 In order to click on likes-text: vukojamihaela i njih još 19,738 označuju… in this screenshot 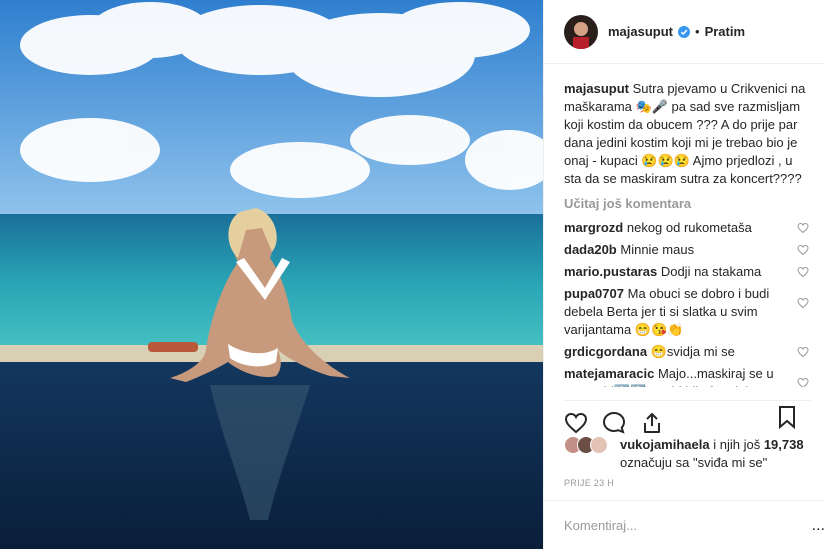, I will do `click(712, 454)`.